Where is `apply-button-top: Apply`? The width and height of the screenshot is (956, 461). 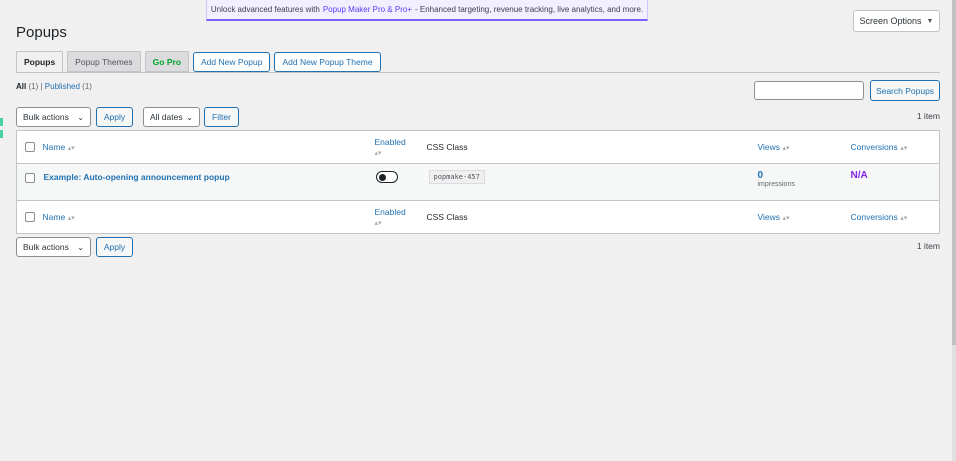
apply-button-top: Apply is located at coordinates (114, 117).